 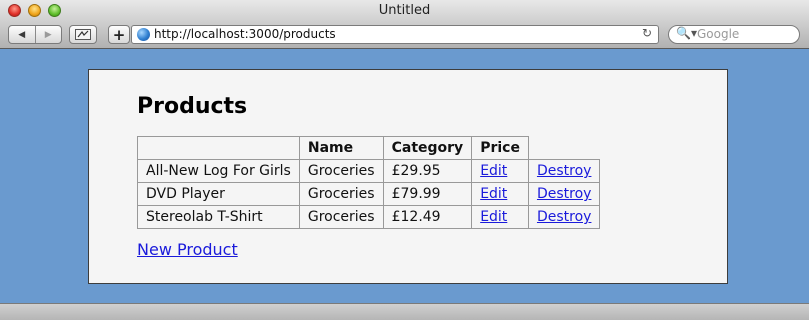 What do you see at coordinates (427, 217) in the screenshot?
I see `price-cell: £12.49` at bounding box center [427, 217].